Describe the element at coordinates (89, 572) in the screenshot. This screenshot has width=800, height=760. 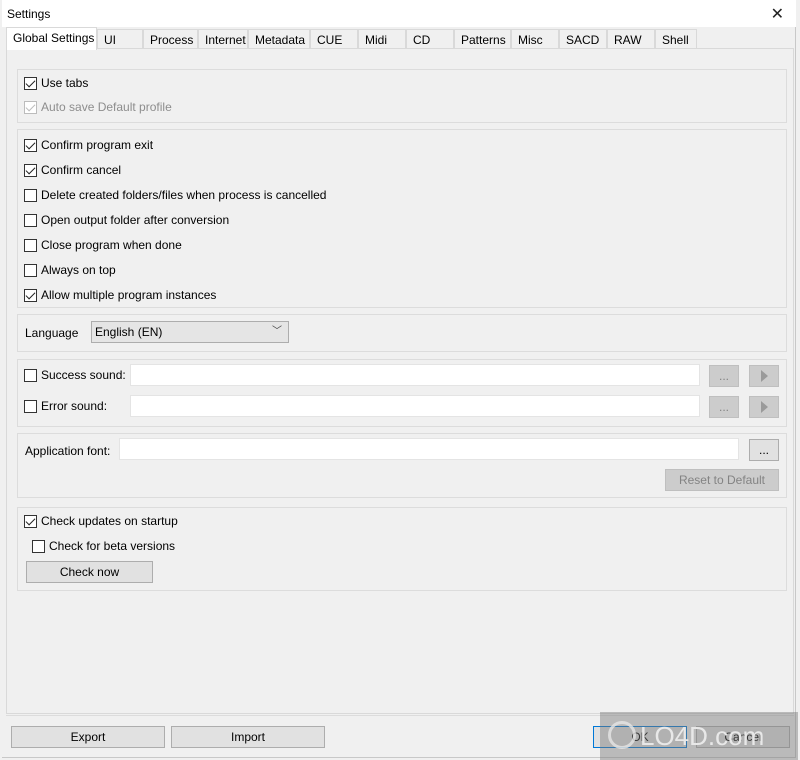
I see `check-now-button: Check now` at that location.